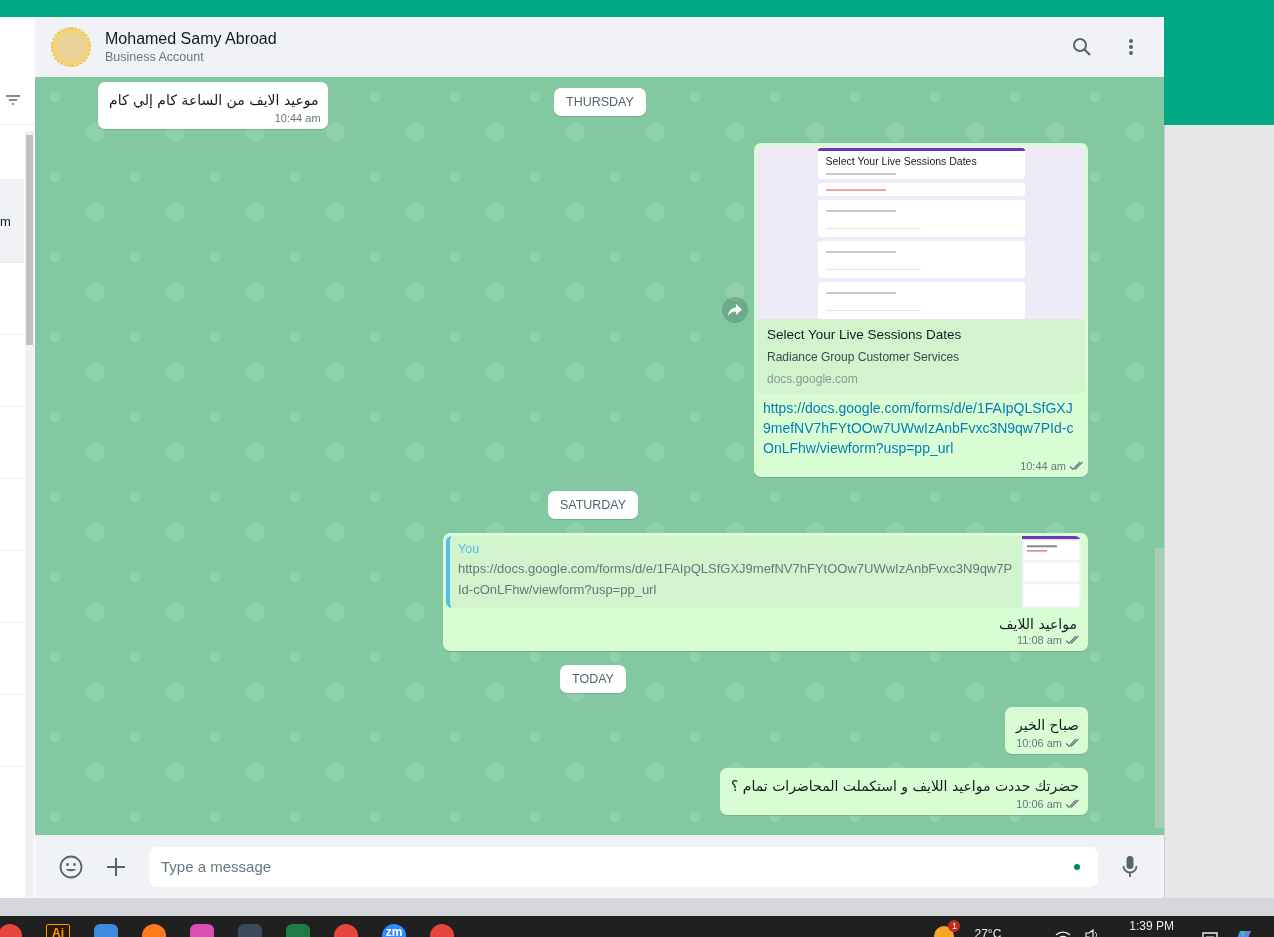  What do you see at coordinates (71, 866) in the screenshot?
I see `emoji-icon` at bounding box center [71, 866].